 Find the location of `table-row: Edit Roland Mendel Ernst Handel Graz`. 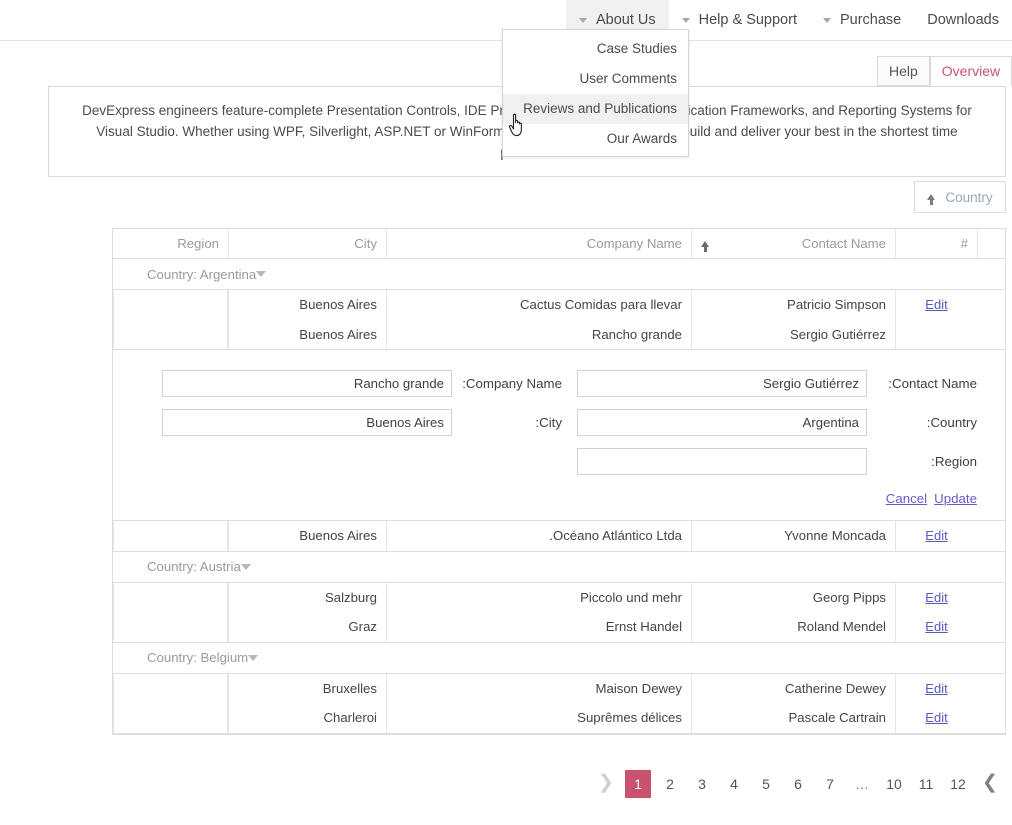

table-row: Edit Roland Mendel Ernst Handel Graz is located at coordinates (559, 627).